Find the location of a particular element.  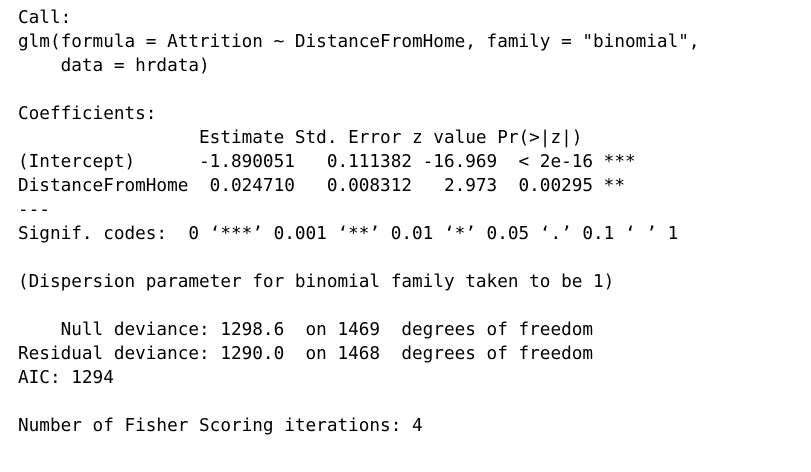

coefficients-column-headers: Estimate Std. Error z value Pr(>|z|) is located at coordinates (321, 138).